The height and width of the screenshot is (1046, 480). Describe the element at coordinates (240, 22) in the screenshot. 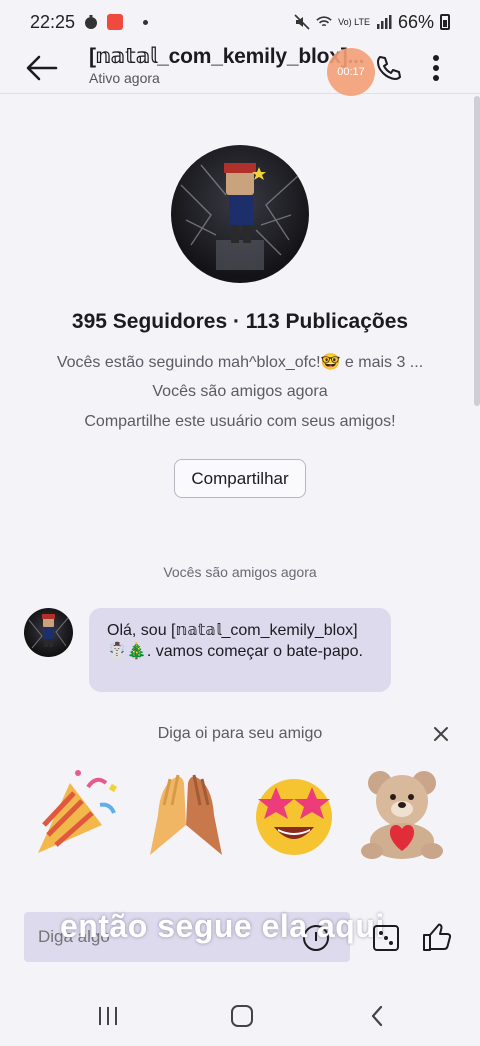

I see `status-bar: 22:25 Vo) LTE 66%` at that location.